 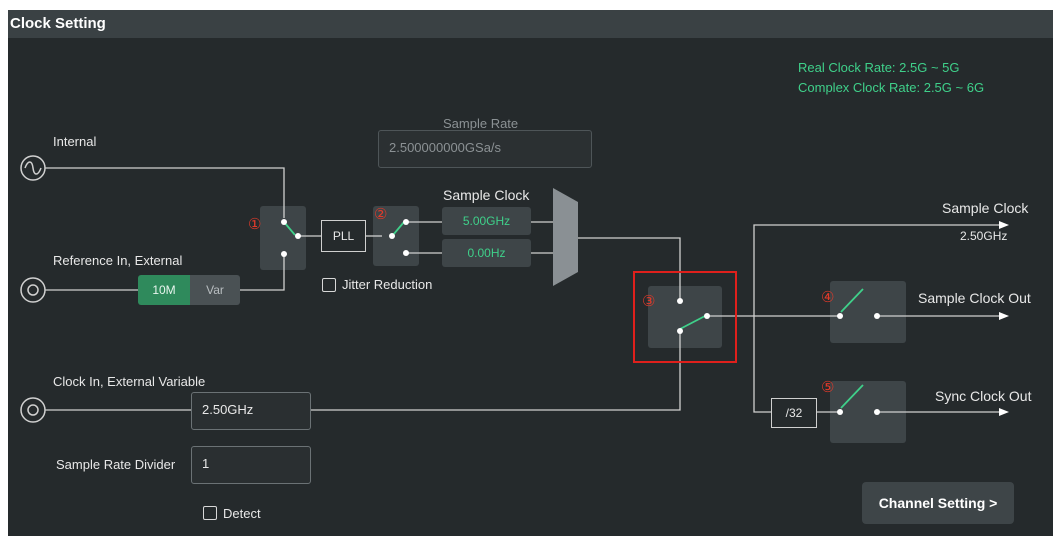 I want to click on reference-in-label: Reference In, External, so click(x=118, y=260).